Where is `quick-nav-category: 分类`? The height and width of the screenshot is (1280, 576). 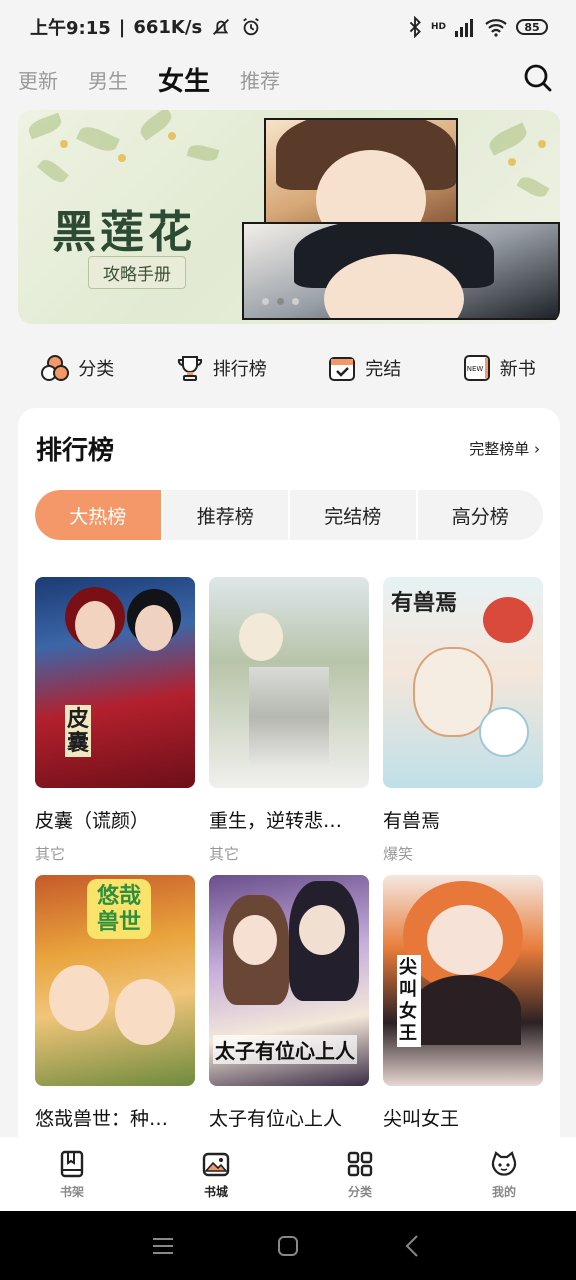
quick-nav-category: 分类 is located at coordinates (77, 368).